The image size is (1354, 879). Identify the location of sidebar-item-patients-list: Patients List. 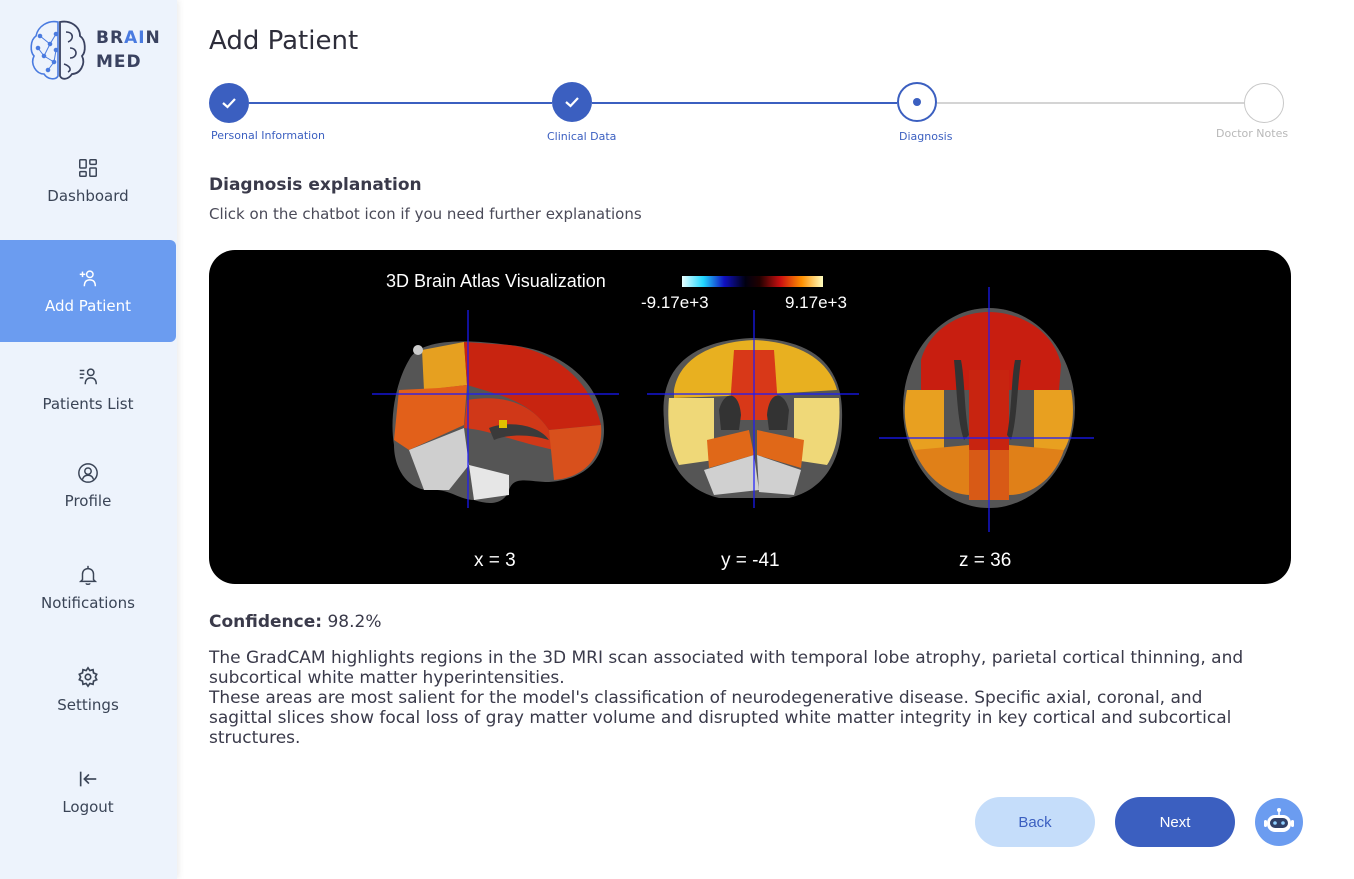
(88, 389).